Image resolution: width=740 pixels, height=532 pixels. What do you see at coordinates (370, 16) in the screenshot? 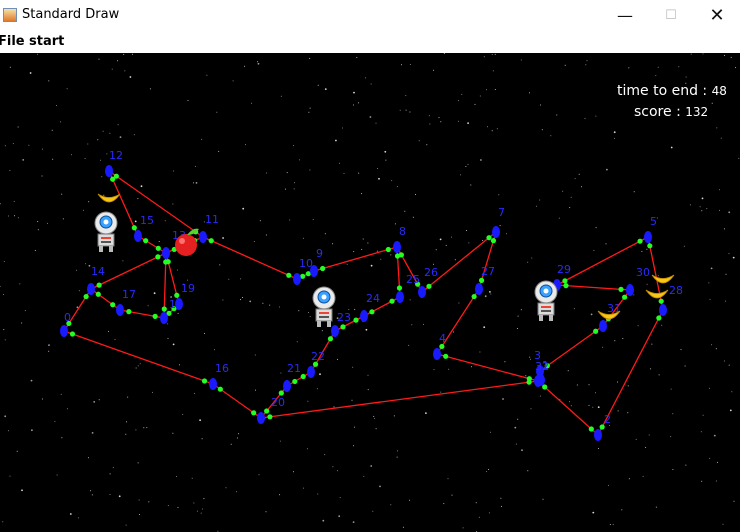
I see `title-bar: Standard Draw — ☐ ✕` at bounding box center [370, 16].